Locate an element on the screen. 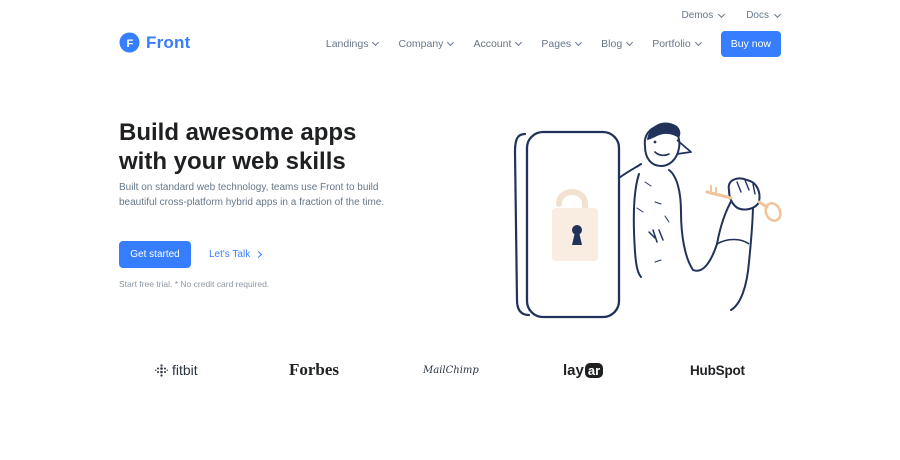 This screenshot has width=900, height=460. demos-dropdown: Demos is located at coordinates (703, 15).